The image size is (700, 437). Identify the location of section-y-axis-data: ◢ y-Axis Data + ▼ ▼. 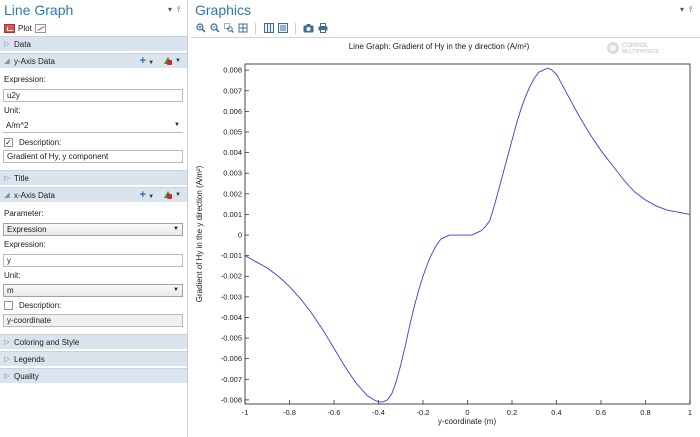
(93, 60).